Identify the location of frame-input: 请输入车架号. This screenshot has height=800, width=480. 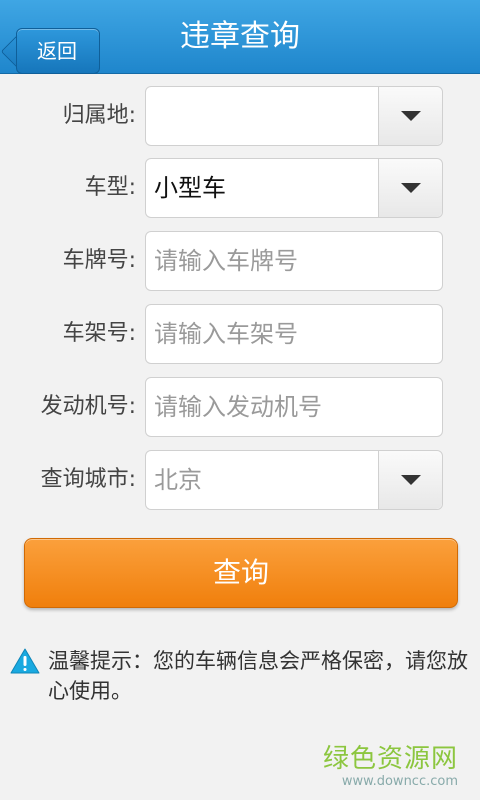
(294, 334).